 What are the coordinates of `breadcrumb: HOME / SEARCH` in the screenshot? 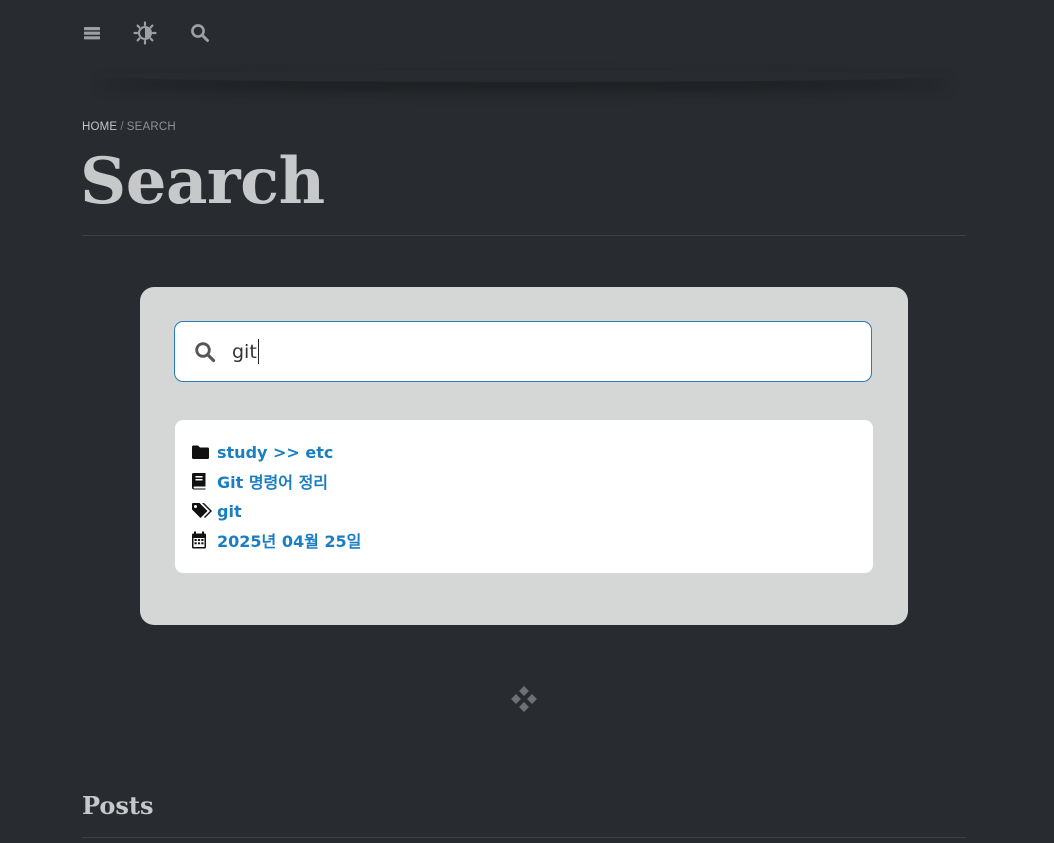 It's located at (129, 127).